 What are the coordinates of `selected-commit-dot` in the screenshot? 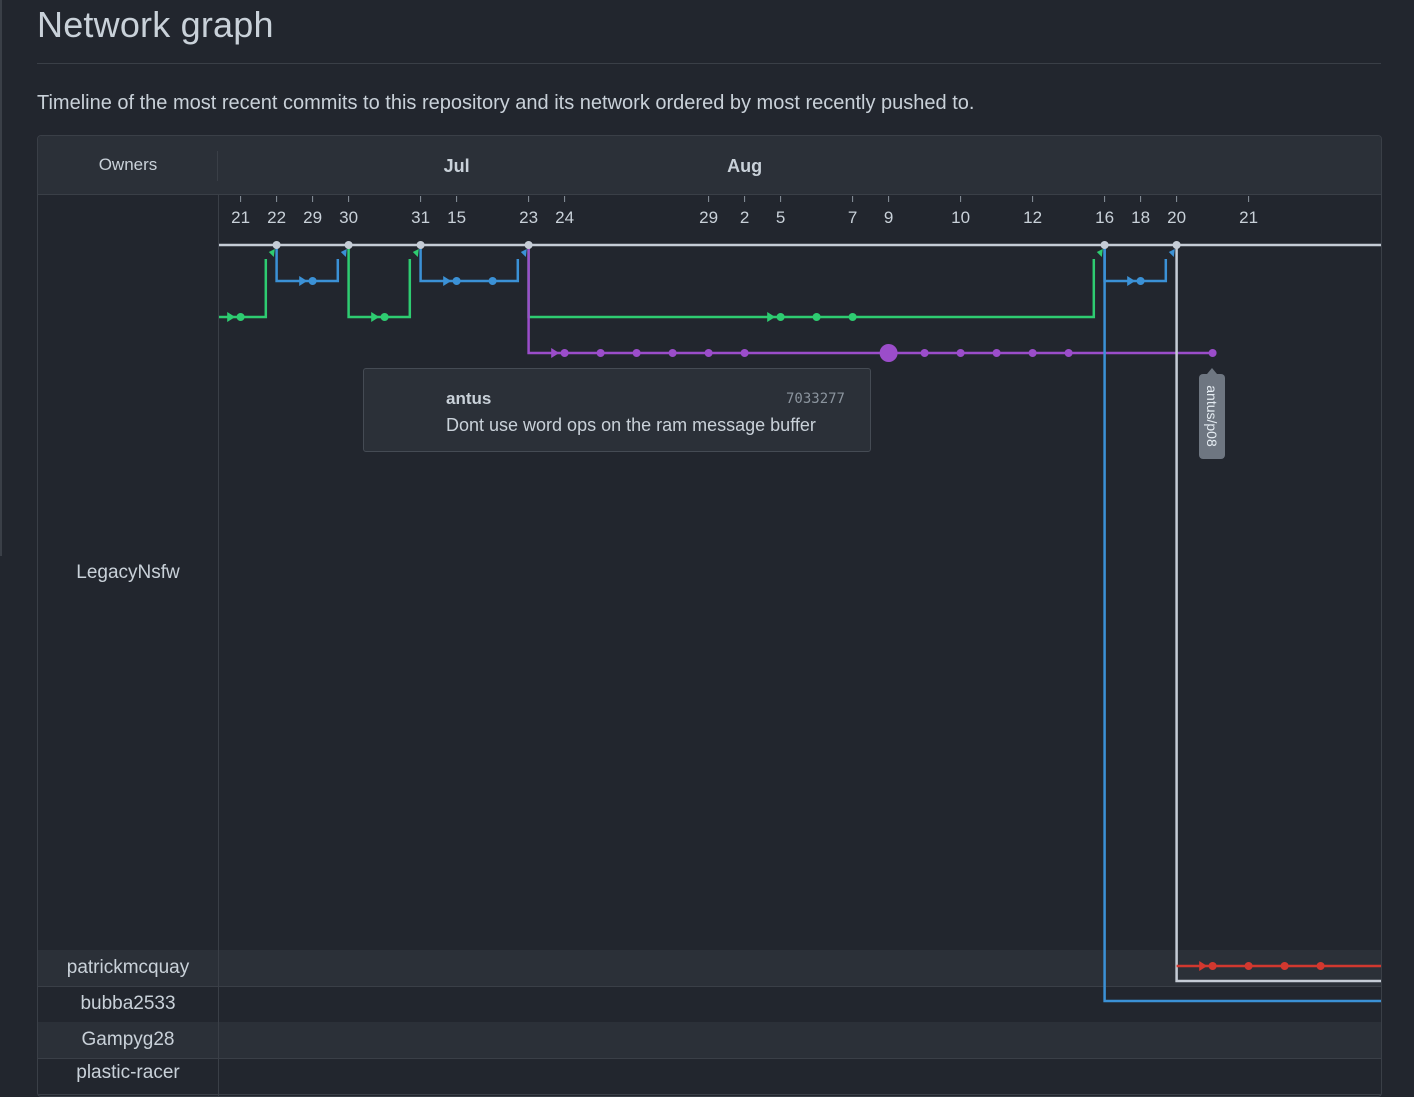 It's located at (888, 353).